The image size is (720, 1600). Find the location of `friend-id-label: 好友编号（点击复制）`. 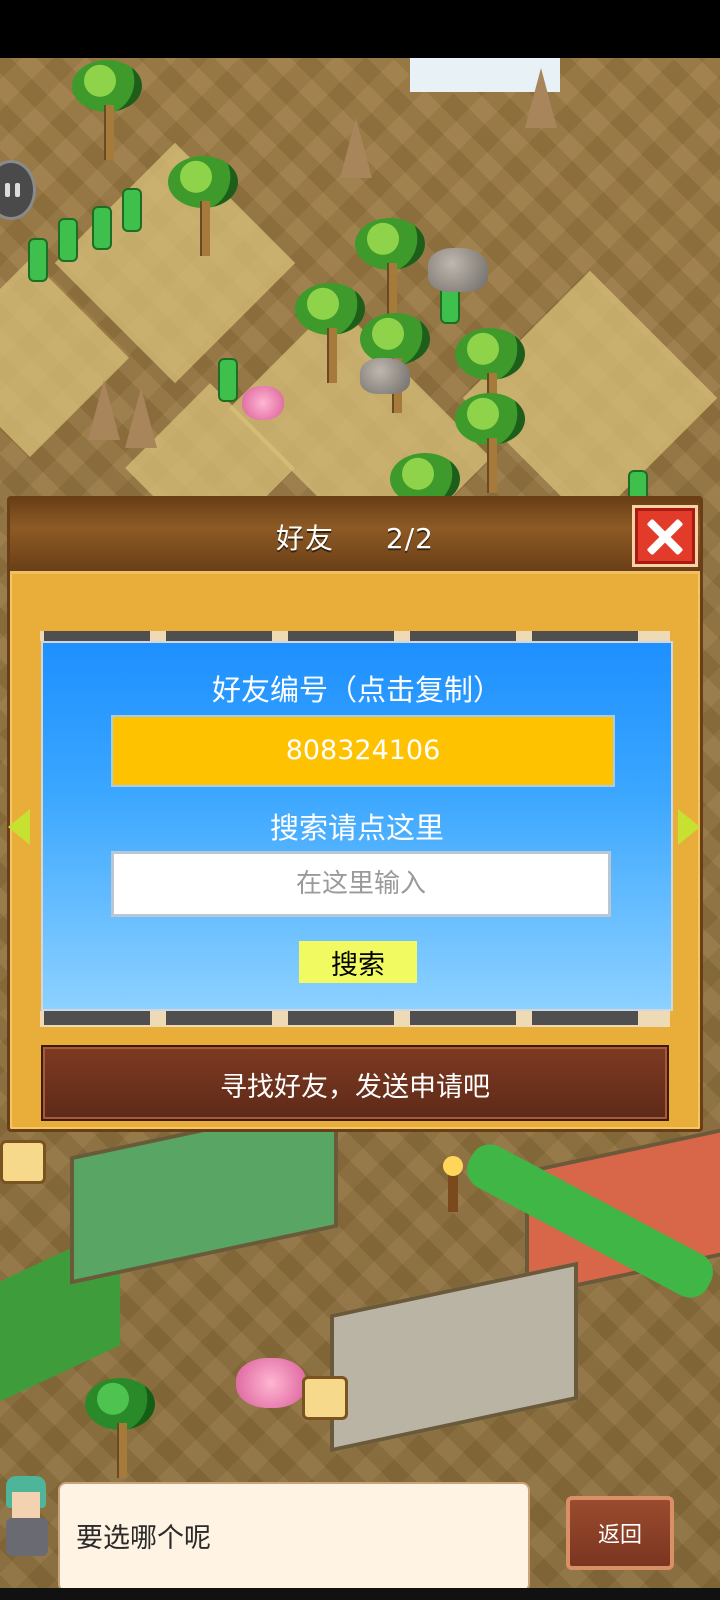

friend-id-label: 好友编号（点击复制） is located at coordinates (356, 690).